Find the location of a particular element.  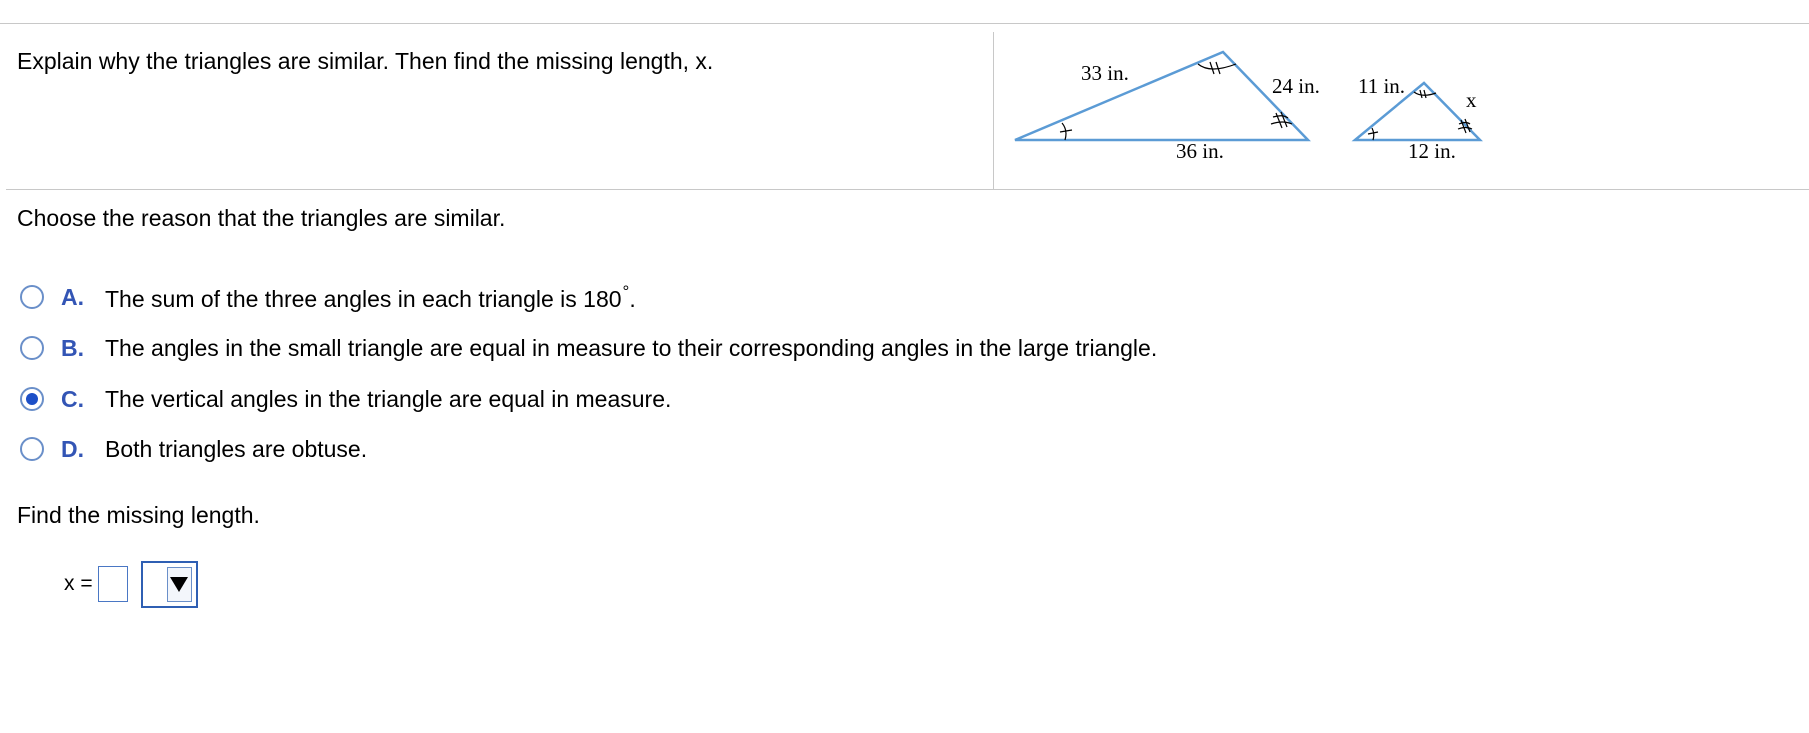

figure-divider is located at coordinates (993, 110).